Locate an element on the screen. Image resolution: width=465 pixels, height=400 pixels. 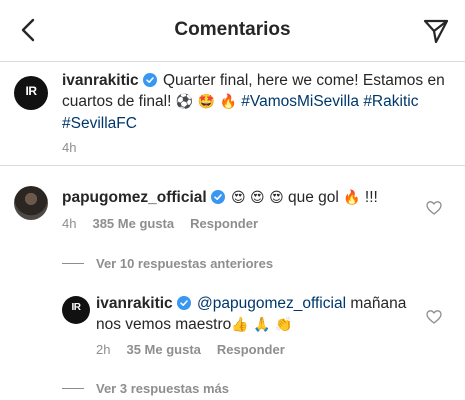
reply-reply-button: Responder is located at coordinates (251, 349).